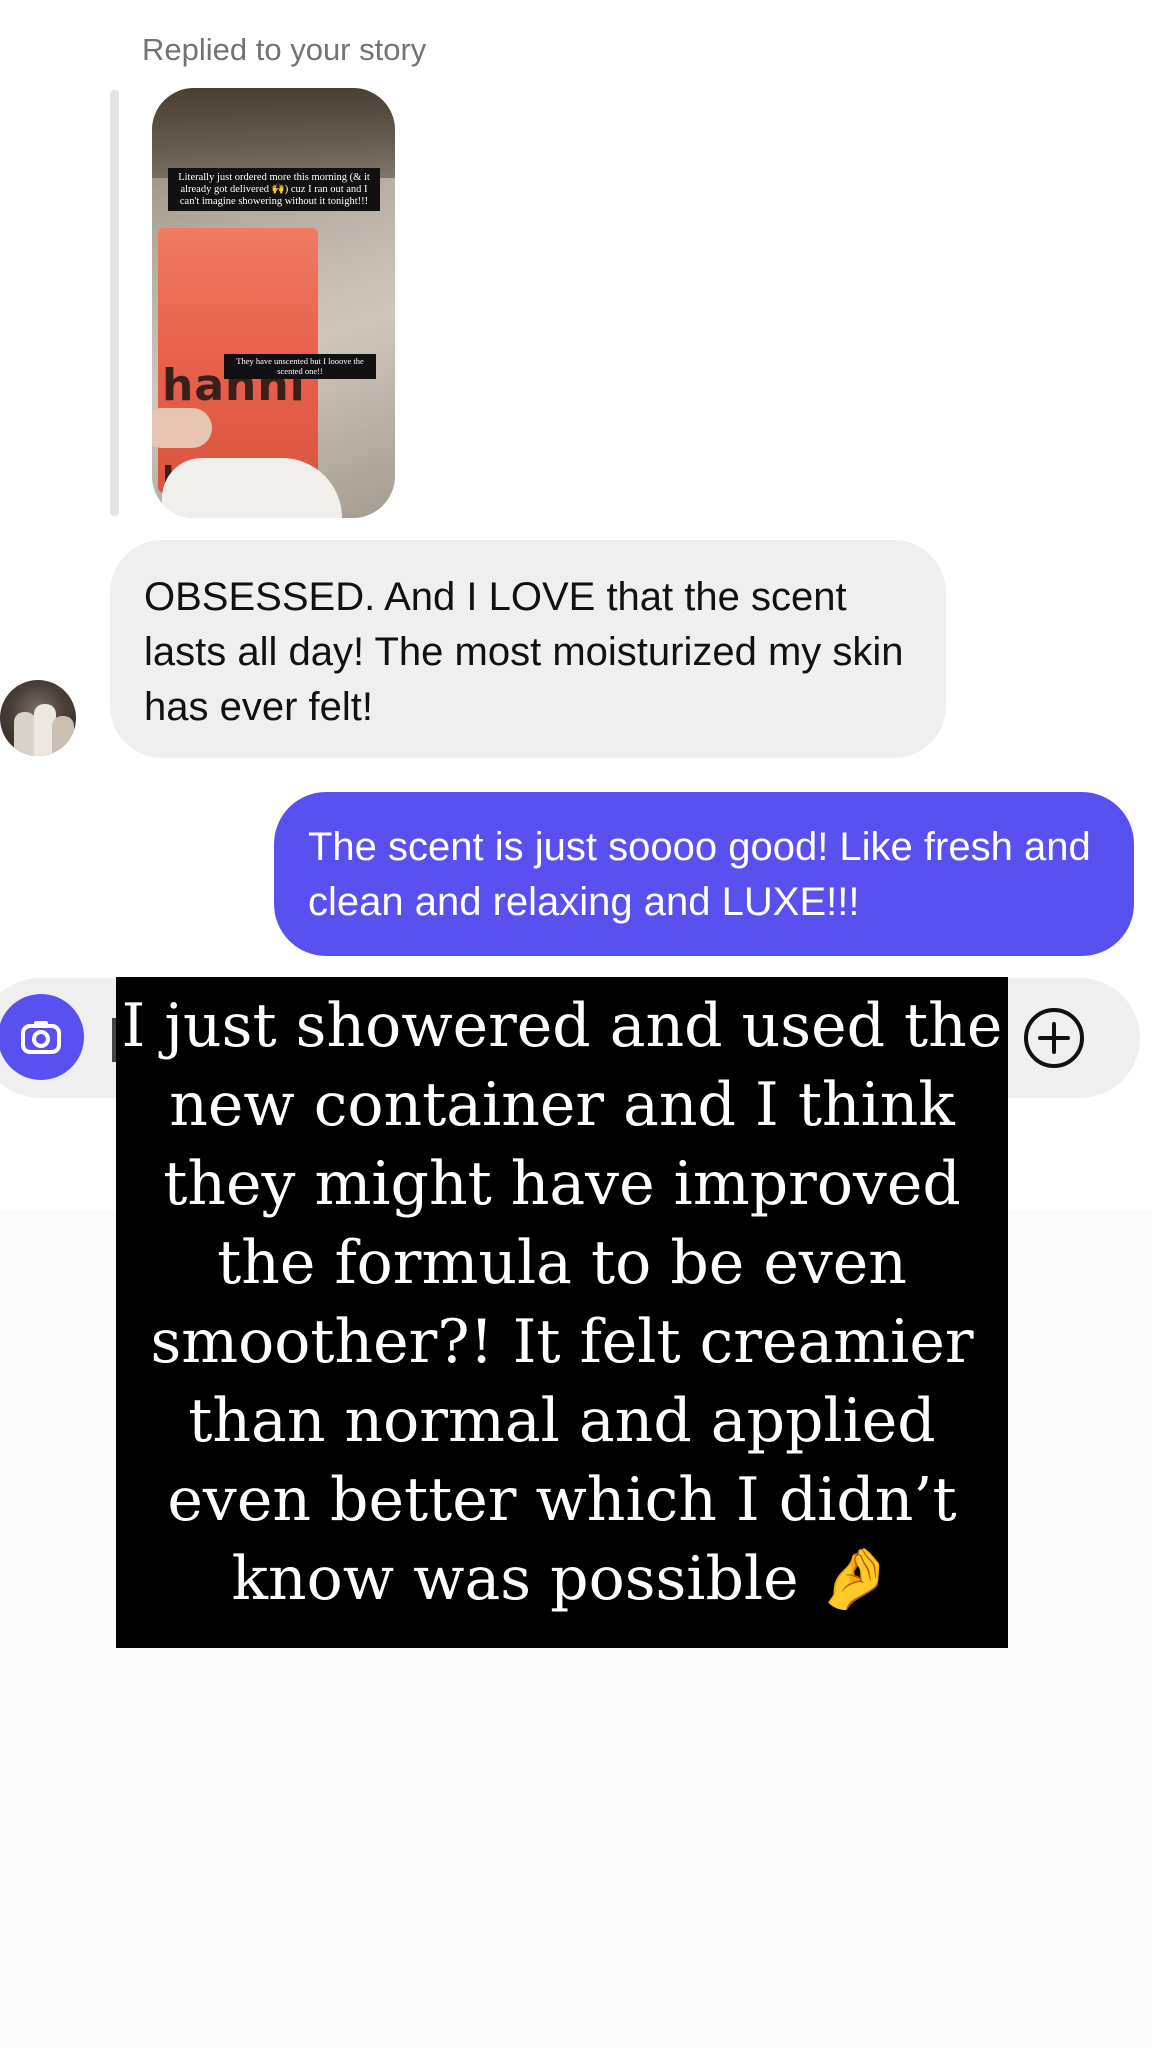 The image size is (1152, 2048). I want to click on plus-circle-icon, so click(1054, 1038).